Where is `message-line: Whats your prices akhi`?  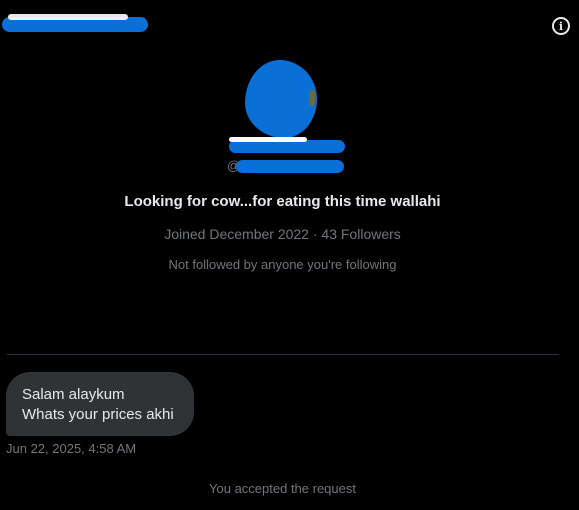
message-line: Whats your prices akhi is located at coordinates (98, 414).